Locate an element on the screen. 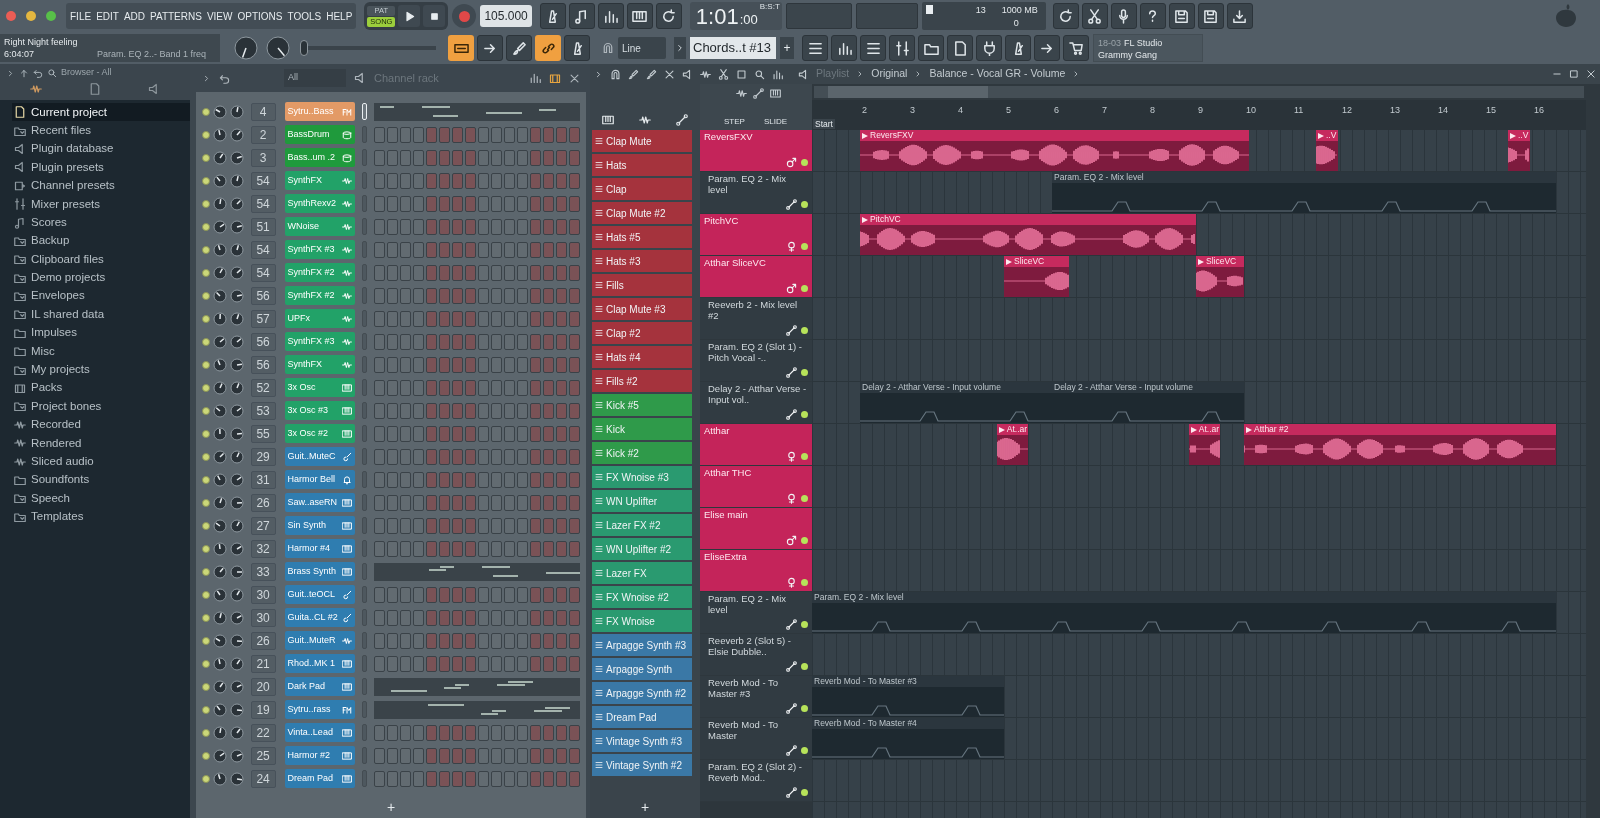  browser-item: Envelopes is located at coordinates (101, 296).